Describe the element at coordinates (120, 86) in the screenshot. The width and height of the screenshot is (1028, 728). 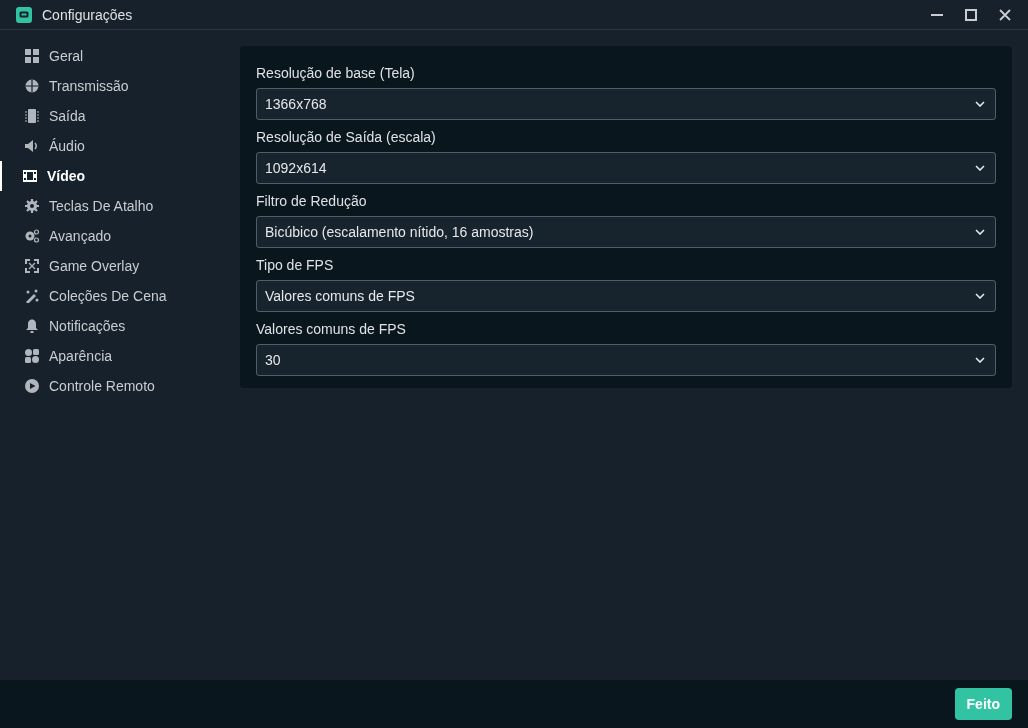
I see `sidebar-item: Transmissão` at that location.